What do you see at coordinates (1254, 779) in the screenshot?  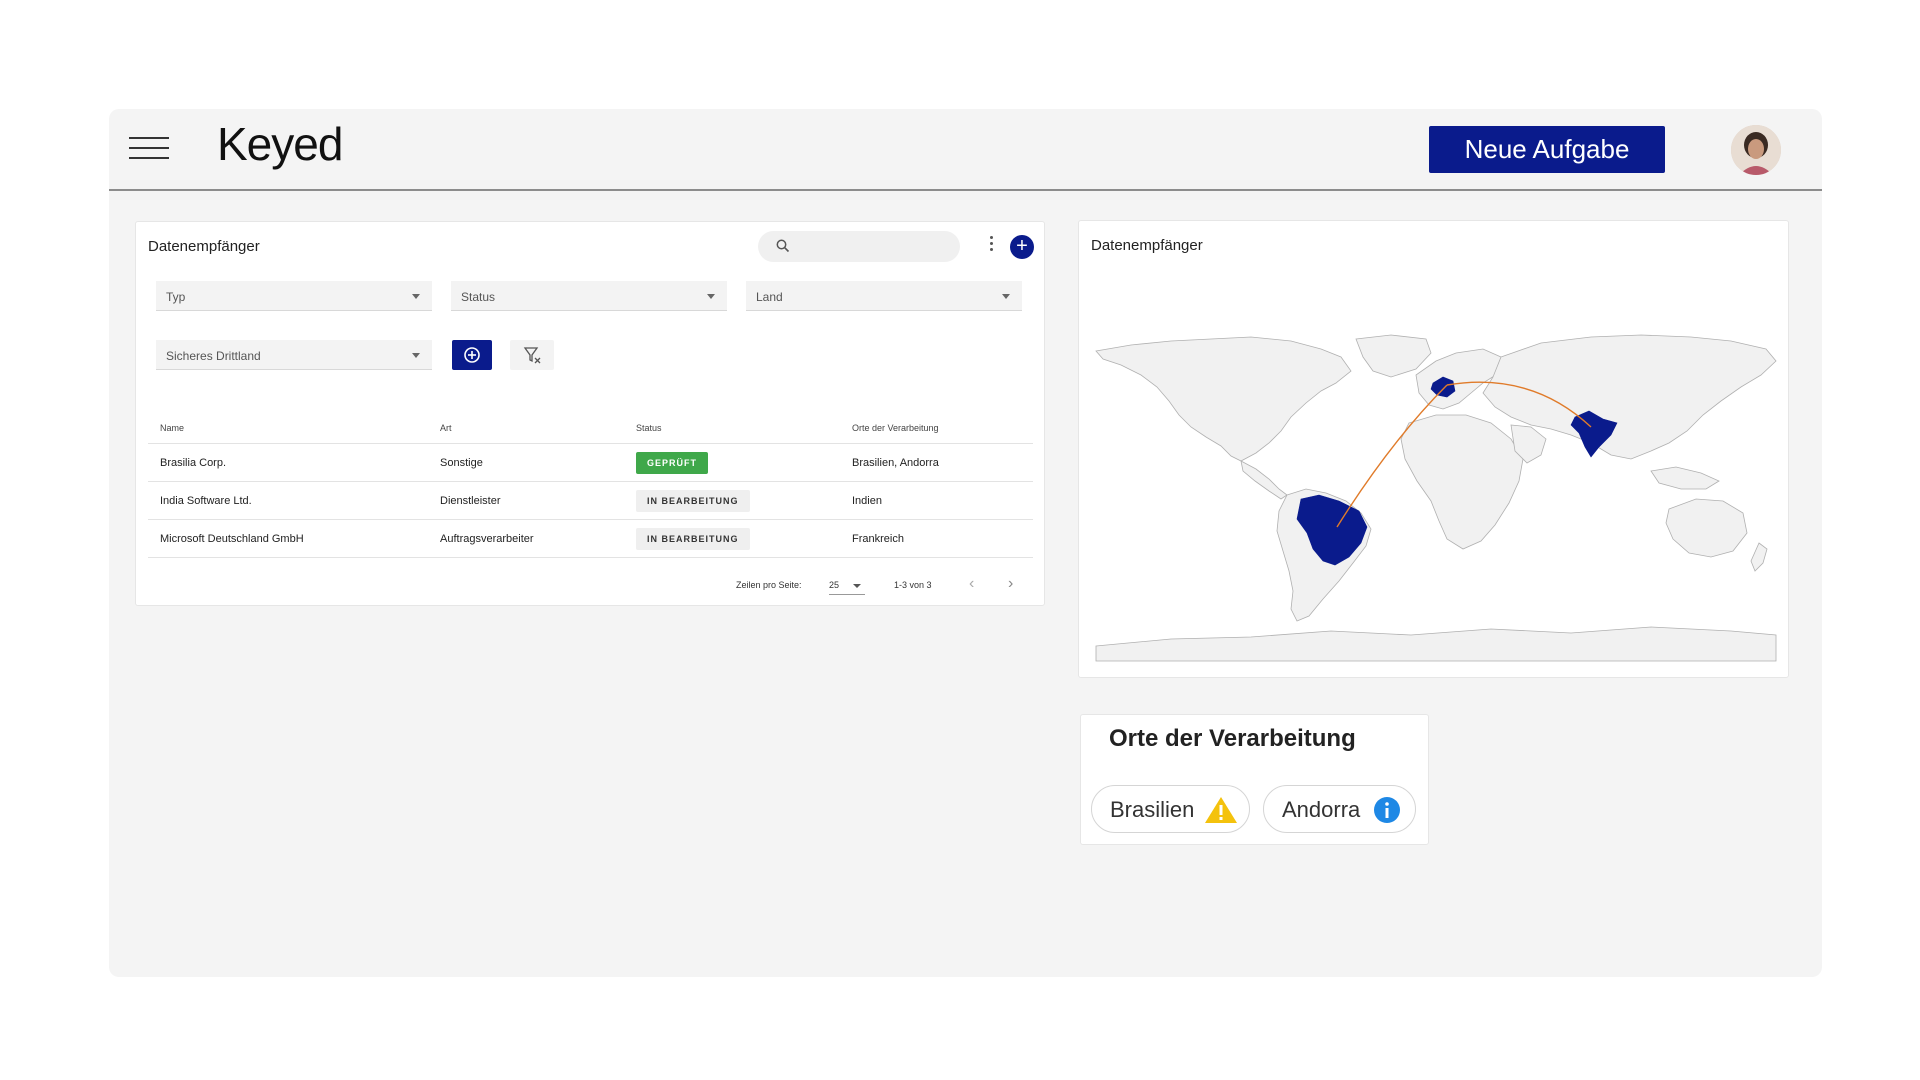 I see `processing-locations-card: Orte der Verarbeitung Brasilien Andorra` at bounding box center [1254, 779].